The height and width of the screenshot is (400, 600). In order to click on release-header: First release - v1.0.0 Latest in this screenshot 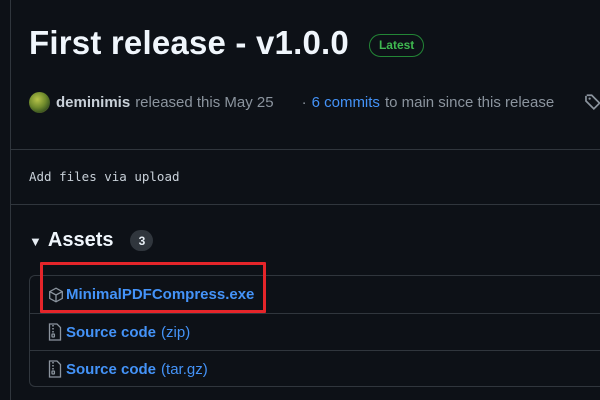, I will do `click(227, 43)`.